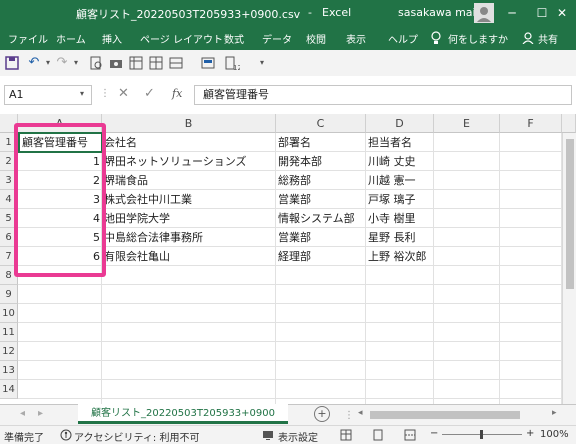 This screenshot has width=576, height=444. I want to click on row-header-9: 9, so click(9, 294).